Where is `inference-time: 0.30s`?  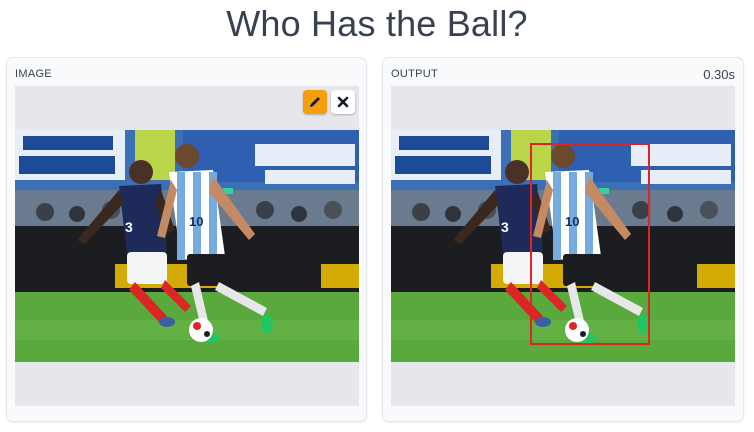
inference-time: 0.30s is located at coordinates (719, 74).